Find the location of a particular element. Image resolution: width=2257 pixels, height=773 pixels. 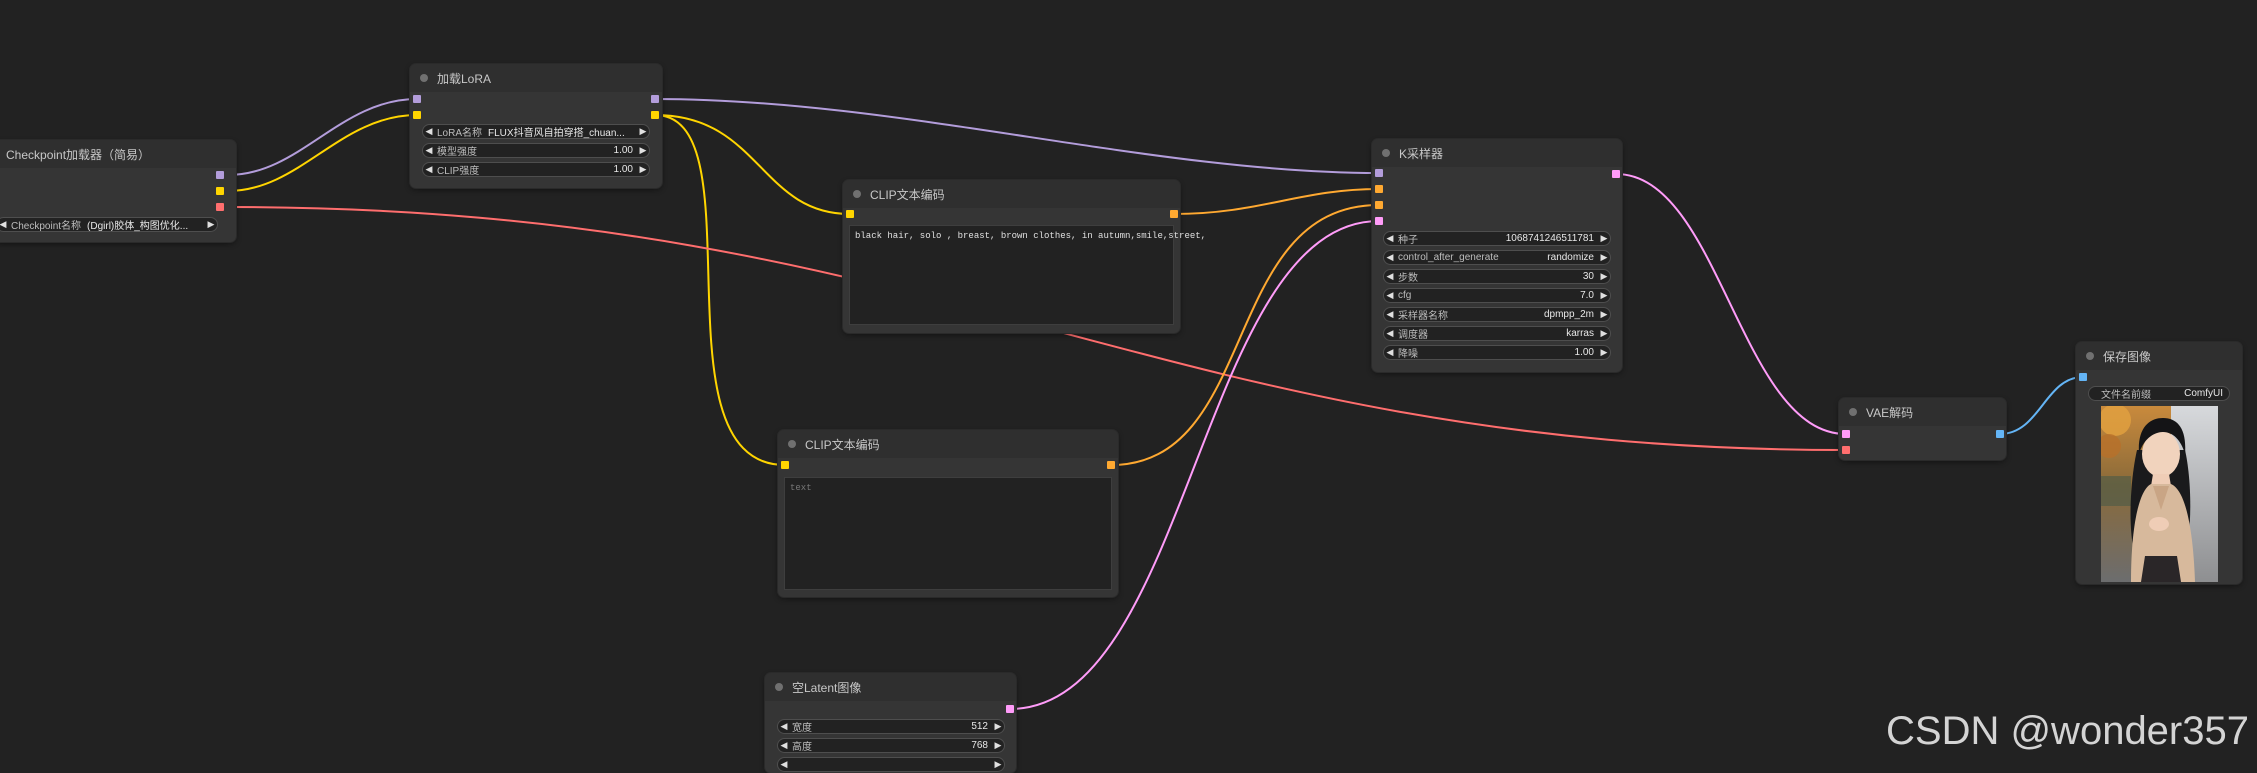

node-header: 加载LoRA is located at coordinates (536, 78).